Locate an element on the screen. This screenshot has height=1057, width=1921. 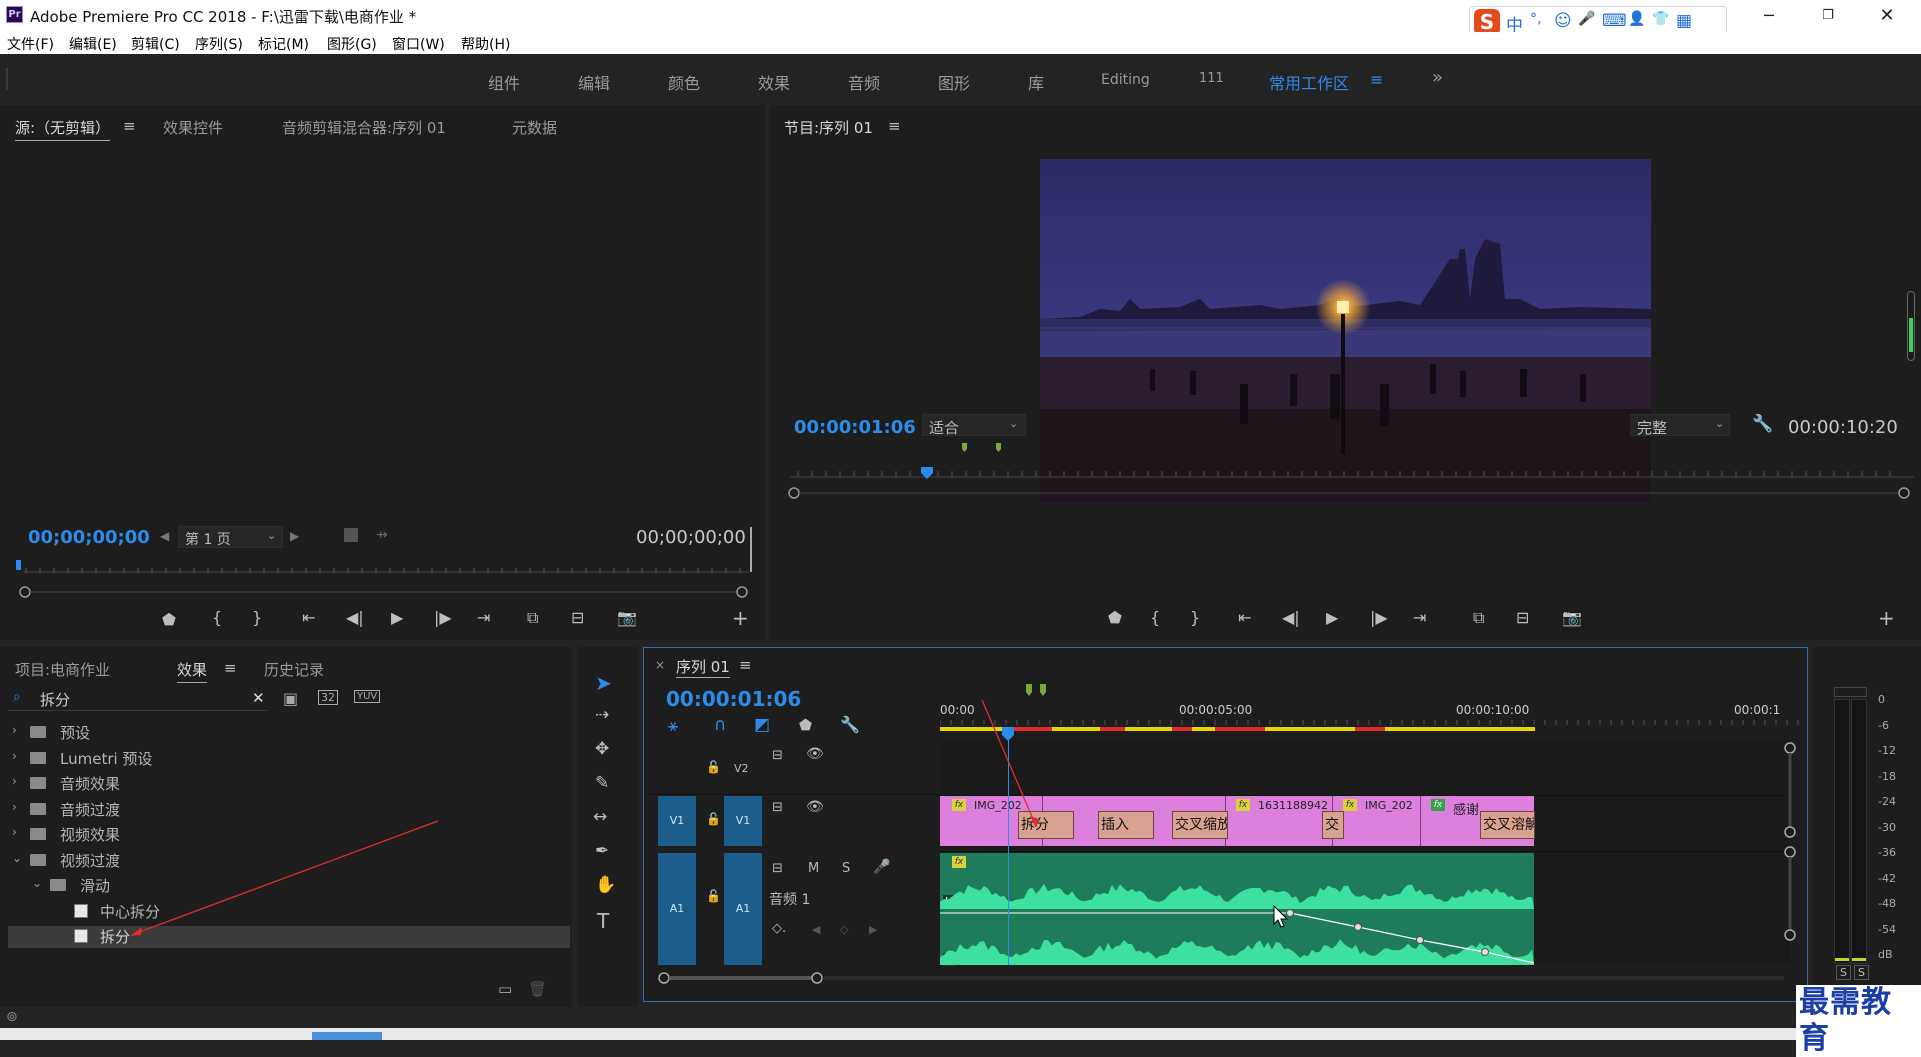
track-target-a1: A1 is located at coordinates (743, 909).